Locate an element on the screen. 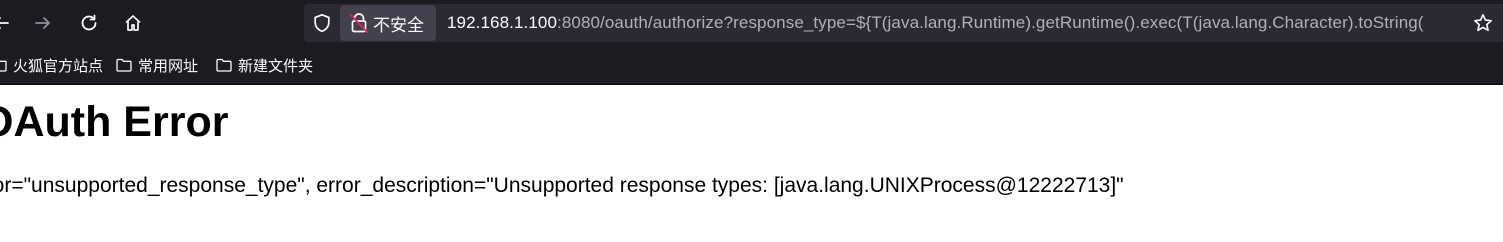  forward-icon is located at coordinates (42, 23).